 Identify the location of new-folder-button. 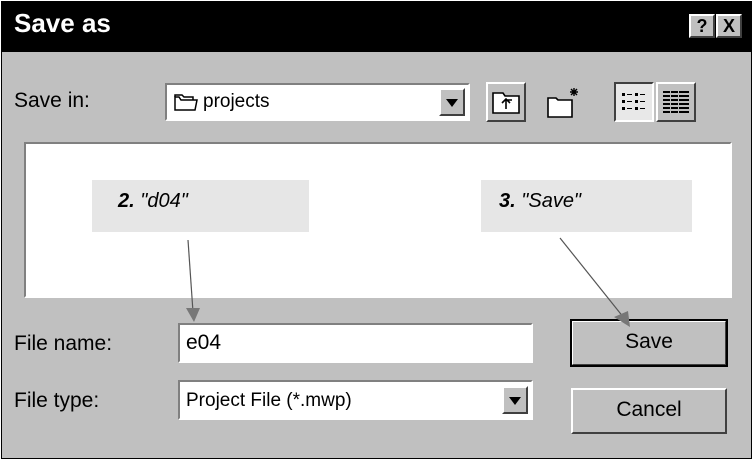
(562, 102).